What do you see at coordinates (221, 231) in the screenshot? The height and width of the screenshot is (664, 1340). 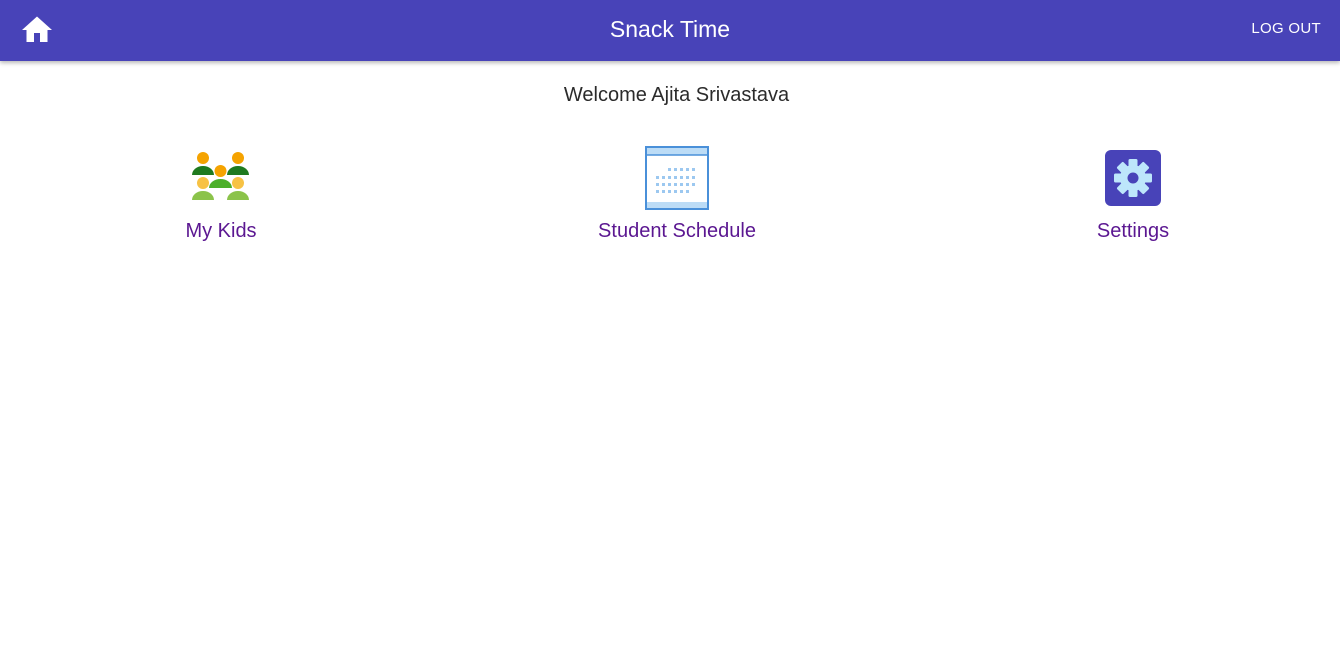 I see `my-kids-label: My Kids` at bounding box center [221, 231].